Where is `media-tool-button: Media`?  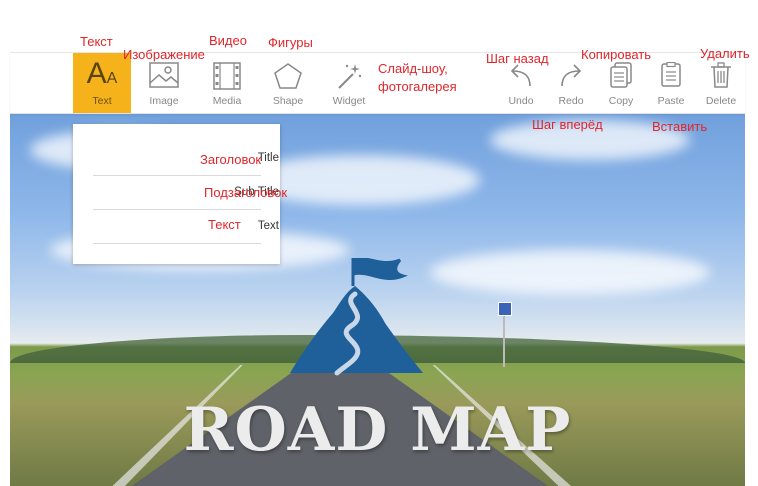 media-tool-button: Media is located at coordinates (227, 83).